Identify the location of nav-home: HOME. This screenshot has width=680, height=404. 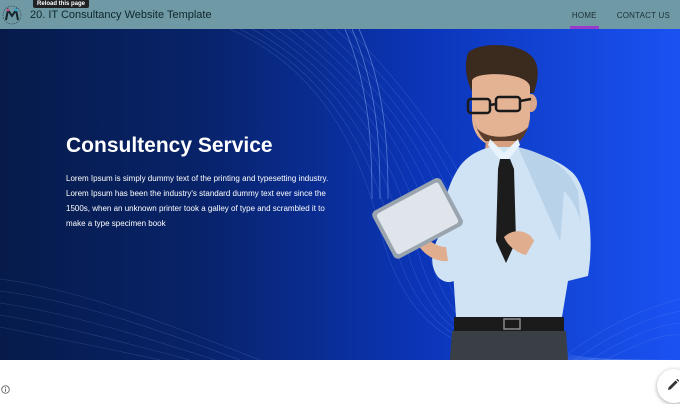
(584, 14).